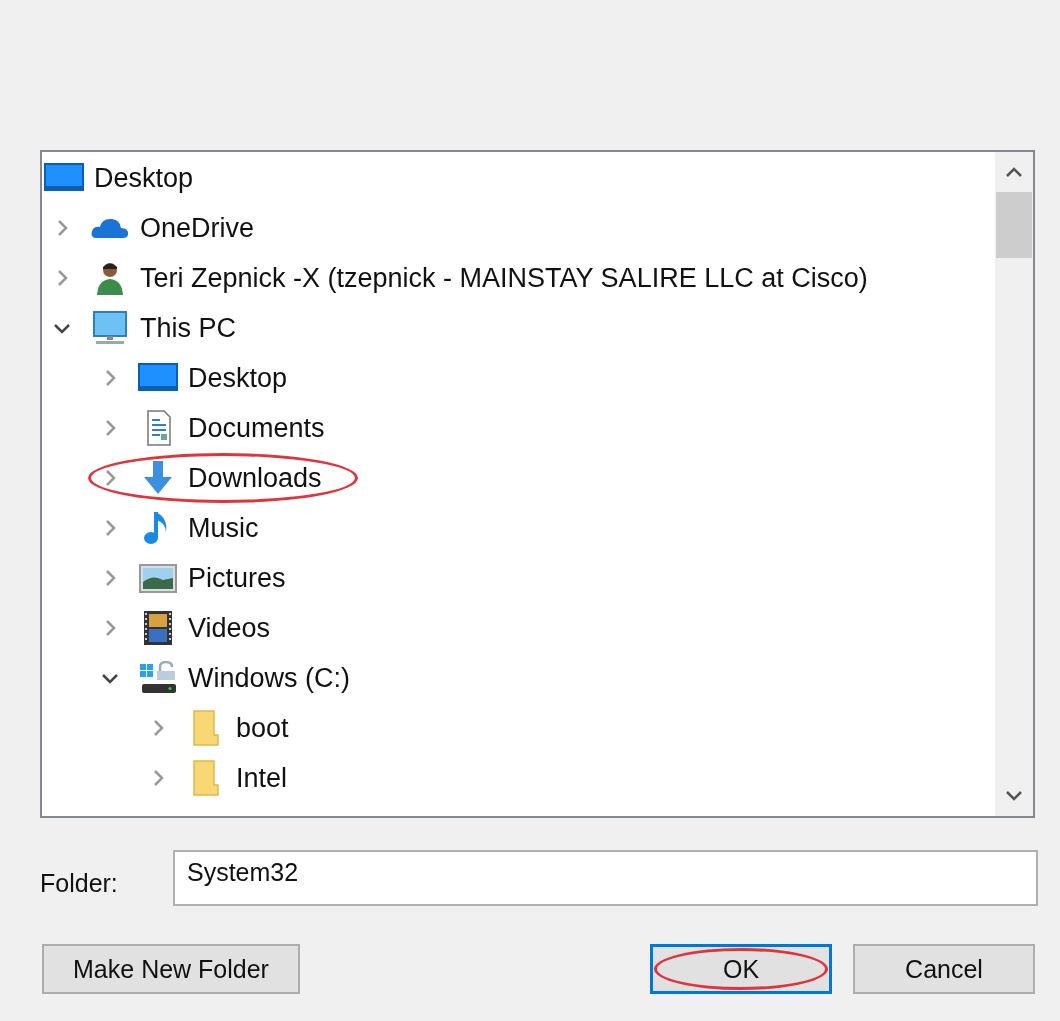  What do you see at coordinates (237, 578) in the screenshot?
I see `folder-tree-item: Pictures` at bounding box center [237, 578].